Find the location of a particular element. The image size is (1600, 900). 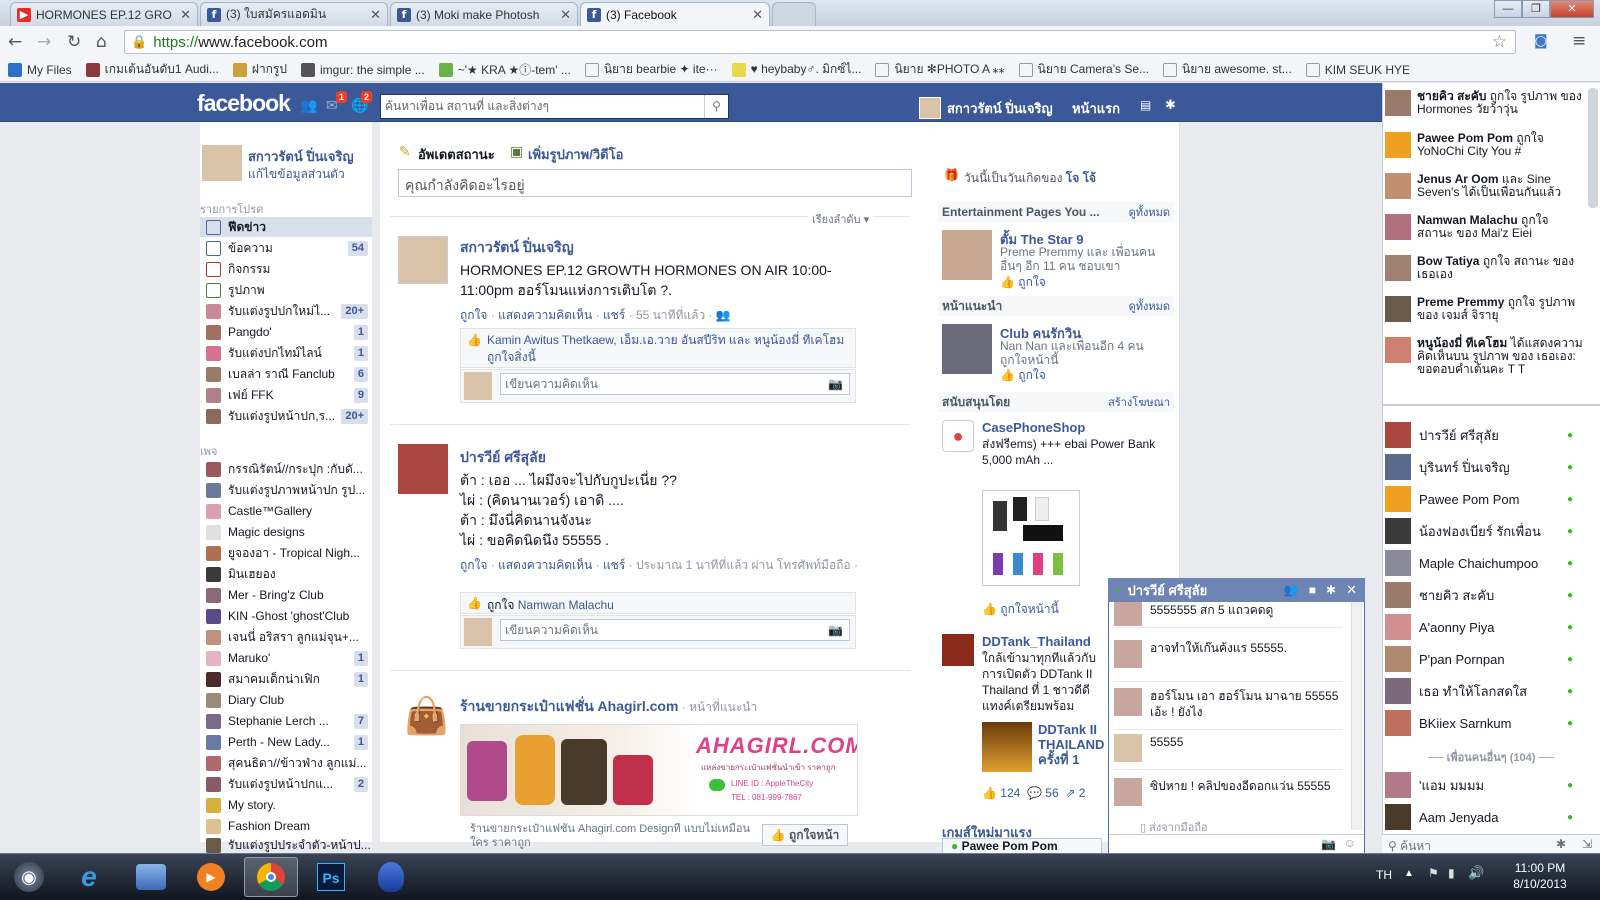

forward-icon: → is located at coordinates (44, 42).